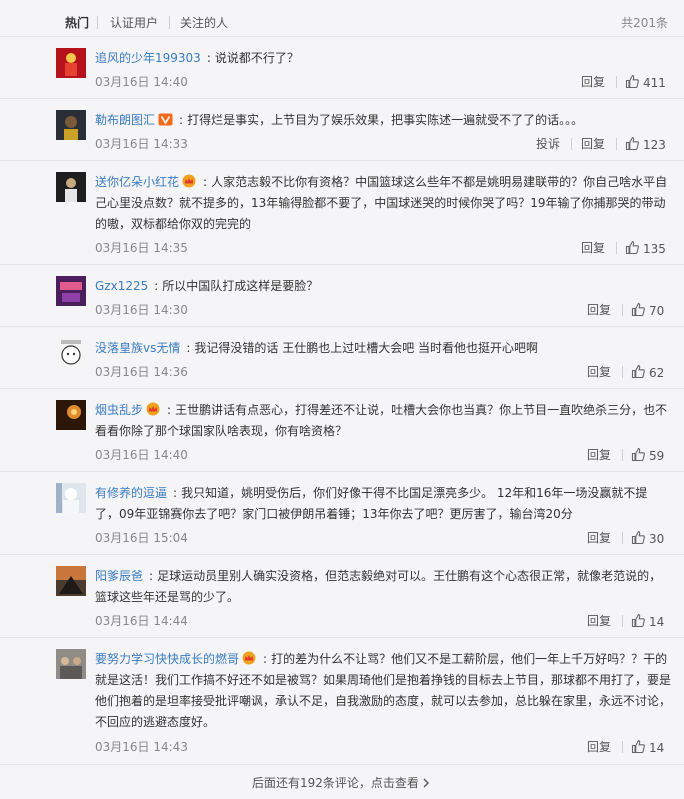  Describe the element at coordinates (383, 286) in the screenshot. I see `comment-body: Gzx1225: 所以中国队打成这样是要脸？` at that location.